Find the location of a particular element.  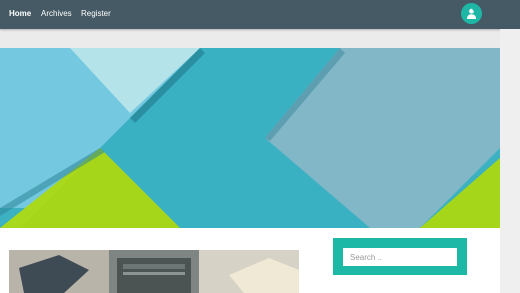

search-input is located at coordinates (400, 257).